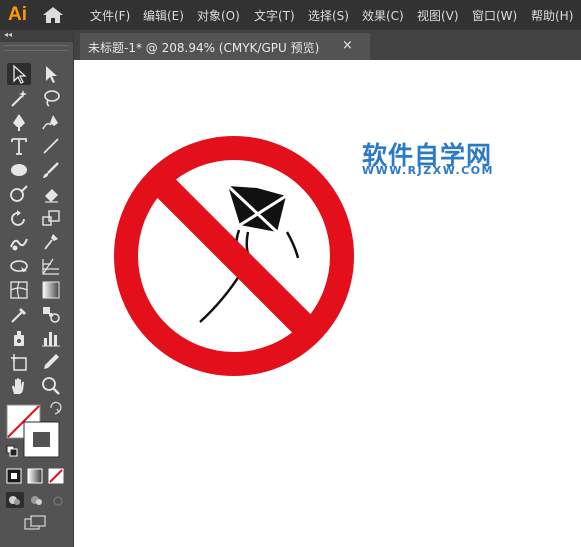  What do you see at coordinates (51, 146) in the screenshot?
I see `line-segment-tool-icon` at bounding box center [51, 146].